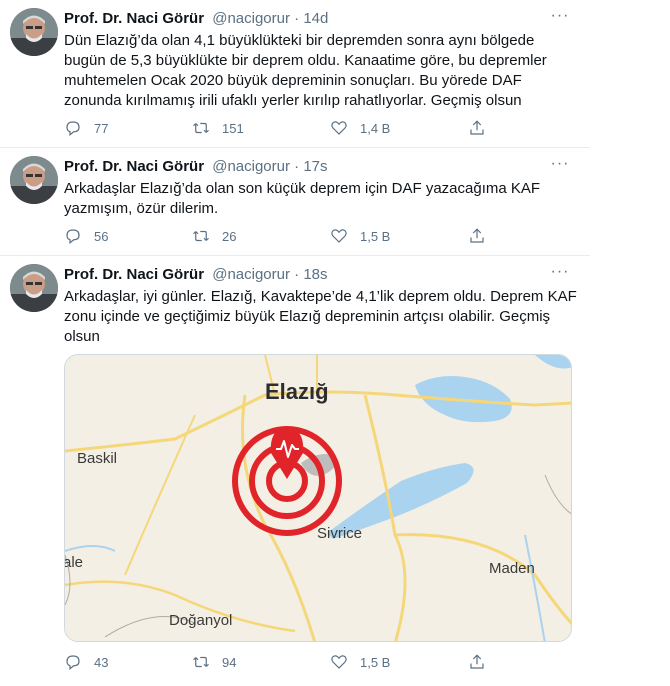  Describe the element at coordinates (297, 391) in the screenshot. I see `map-label-elazig: Elazığ` at that location.